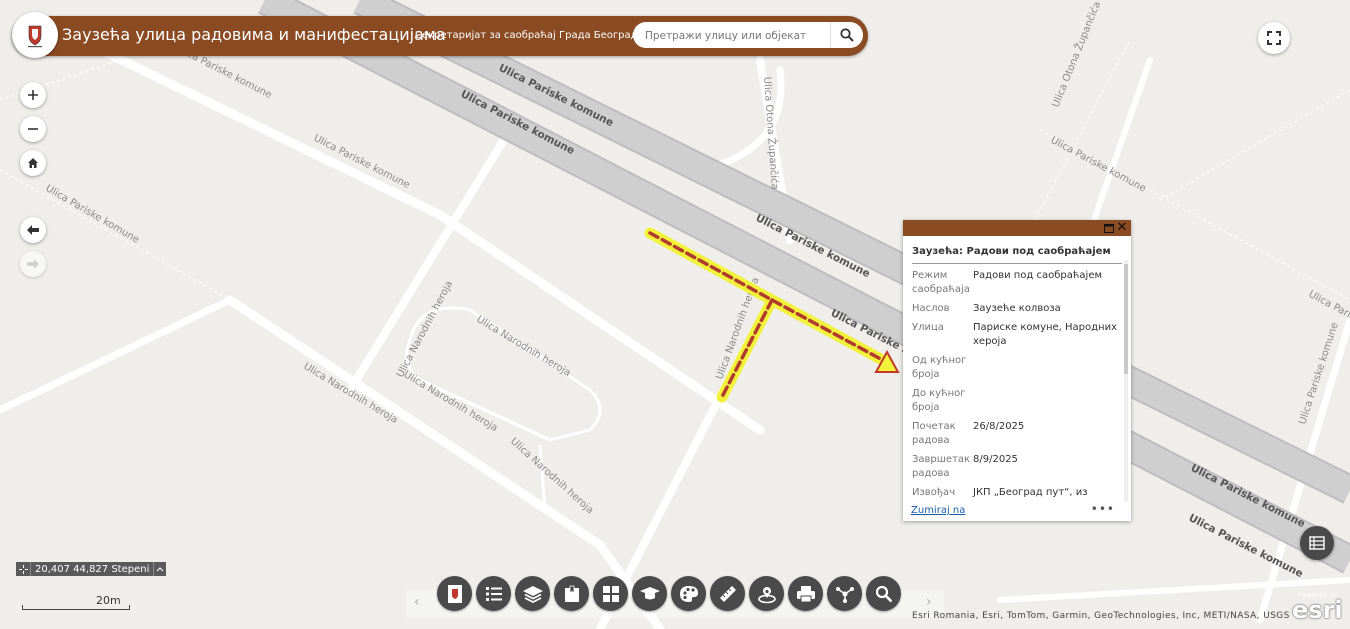  I want to click on search-tool, so click(883, 593).